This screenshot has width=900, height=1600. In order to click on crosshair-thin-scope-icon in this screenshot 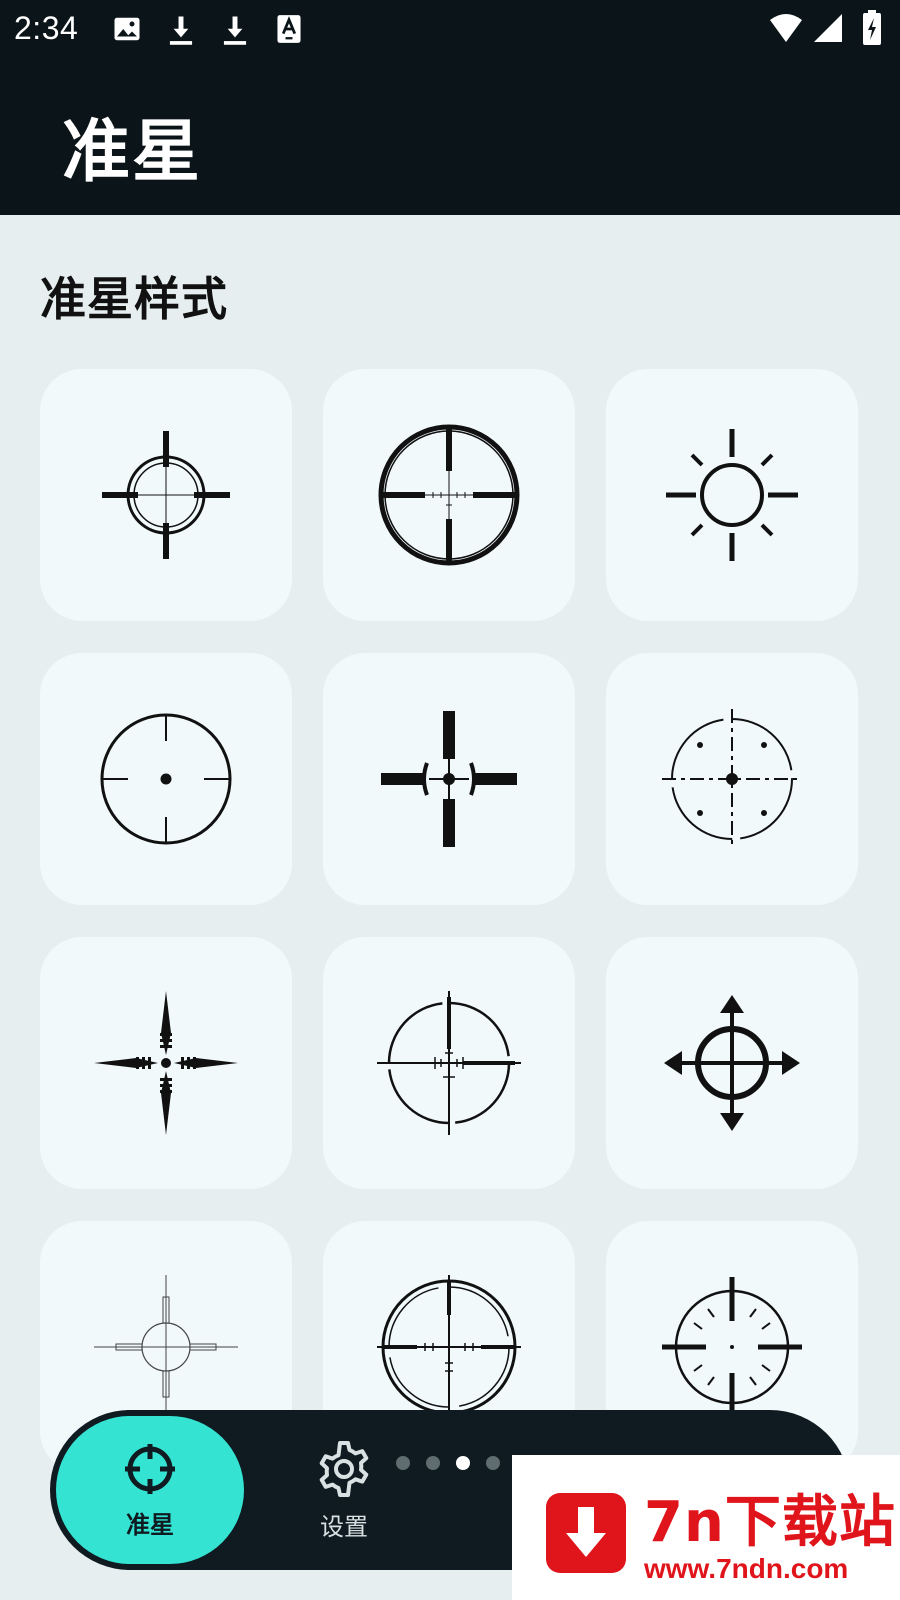, I will do `click(166, 1347)`.